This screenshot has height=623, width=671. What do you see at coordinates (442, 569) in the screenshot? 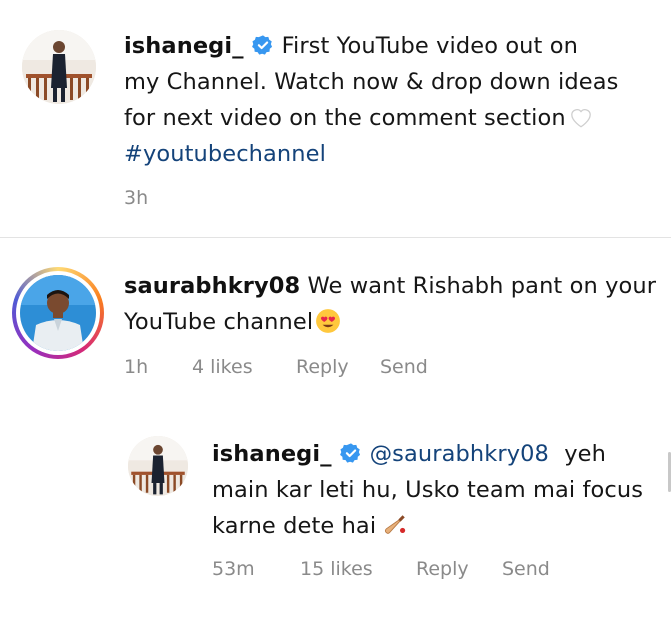
I see `reply-reply-button: Reply` at bounding box center [442, 569].